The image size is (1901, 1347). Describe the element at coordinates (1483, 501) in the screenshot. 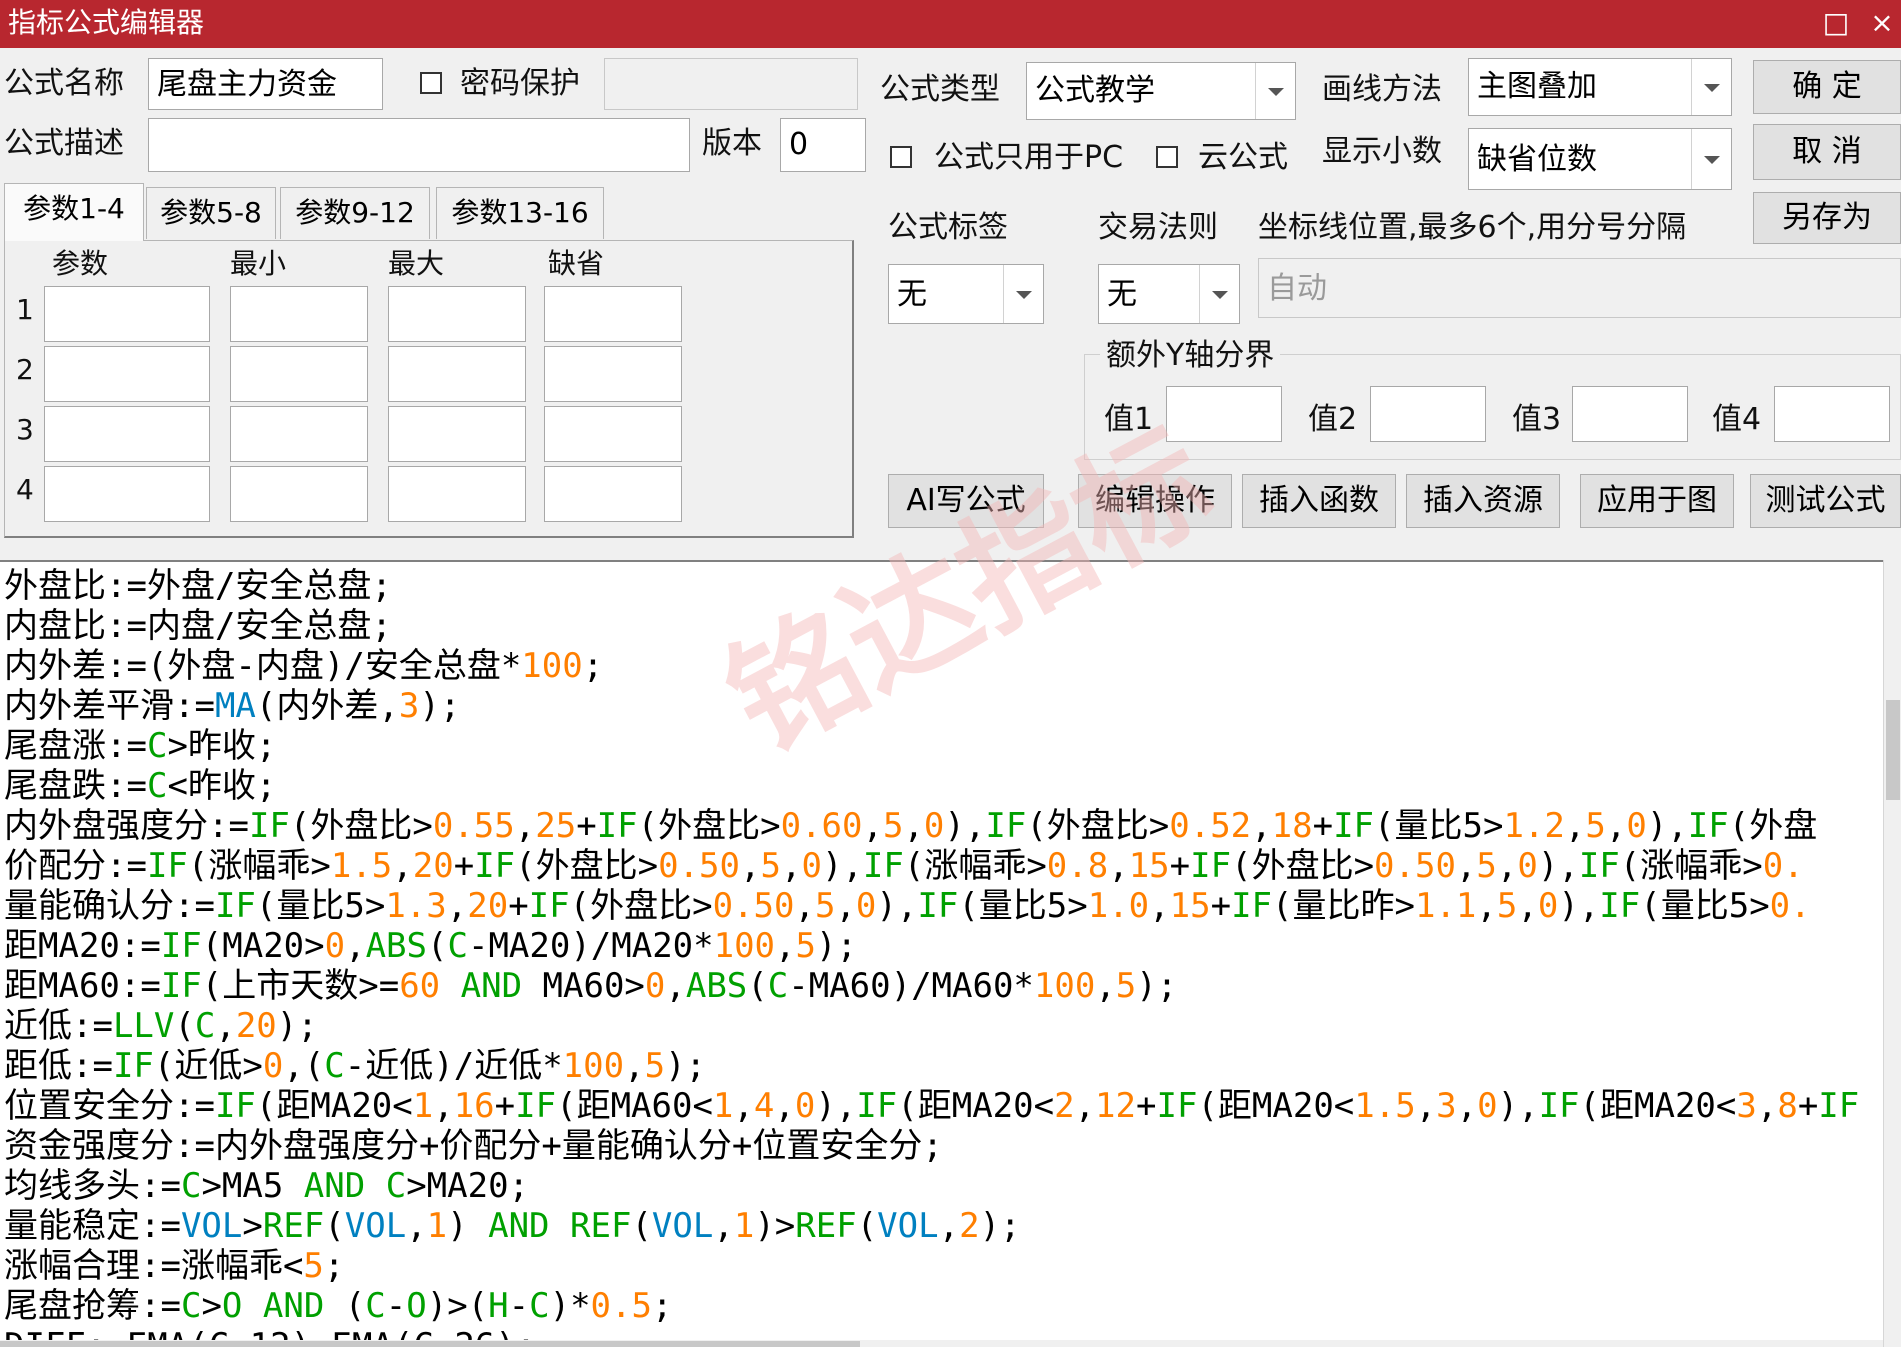

I see `insert-resource-button: 插入资源` at that location.